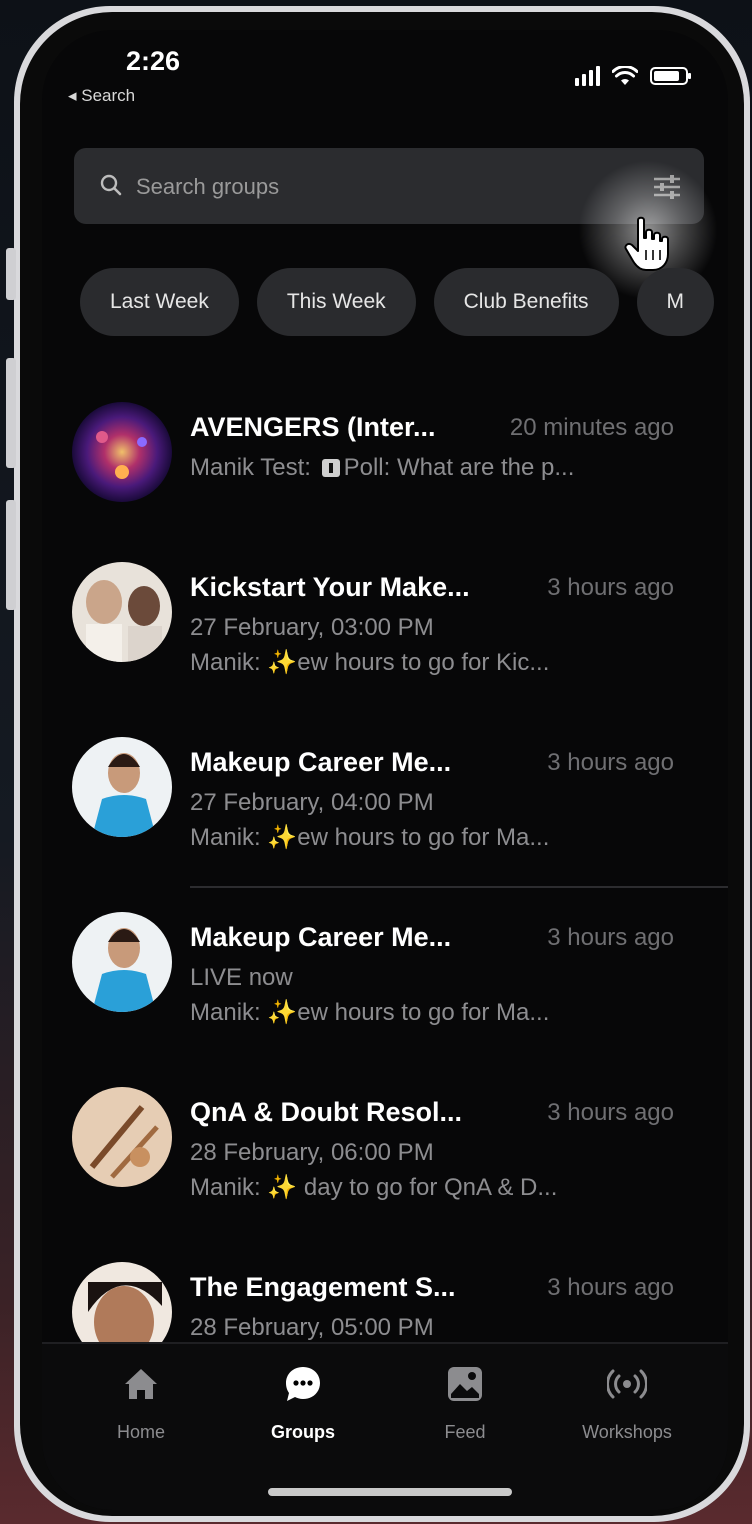  What do you see at coordinates (159, 302) in the screenshot?
I see `chip-last-week: Last Week` at bounding box center [159, 302].